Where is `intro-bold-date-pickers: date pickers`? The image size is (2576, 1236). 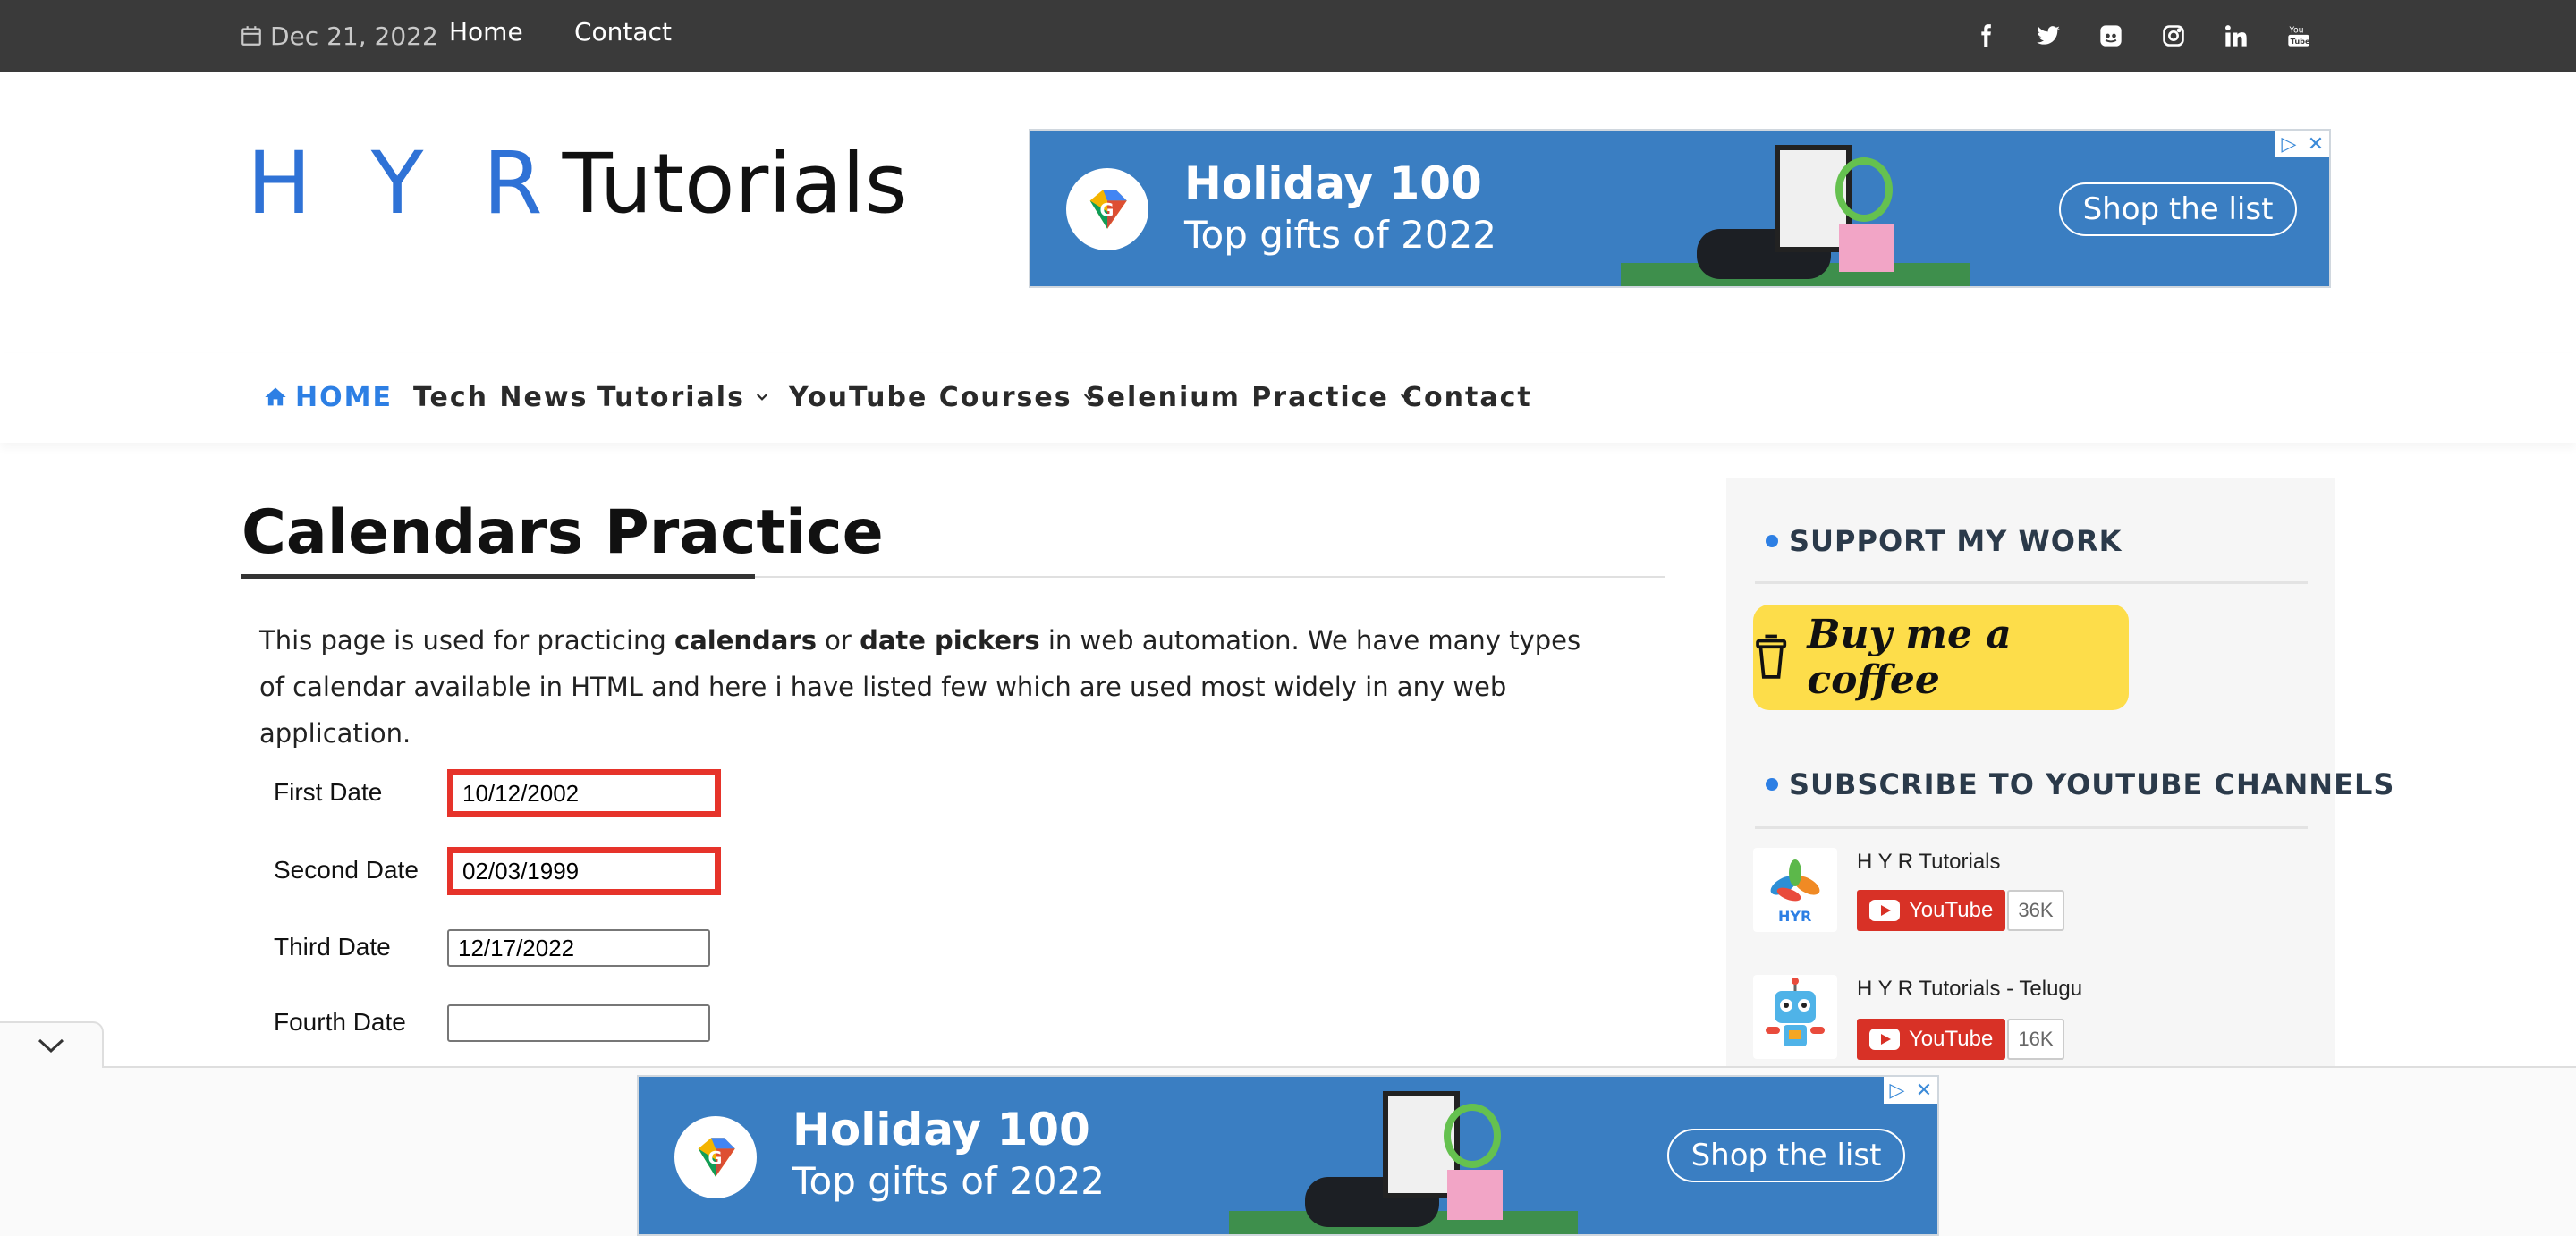
intro-bold-date-pickers: date pickers is located at coordinates (950, 640).